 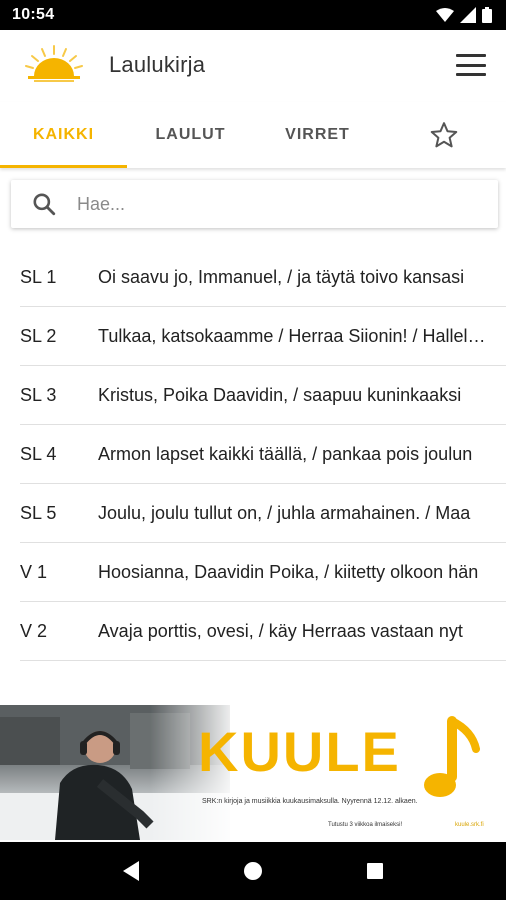 What do you see at coordinates (487, 15) in the screenshot?
I see `battery-icon` at bounding box center [487, 15].